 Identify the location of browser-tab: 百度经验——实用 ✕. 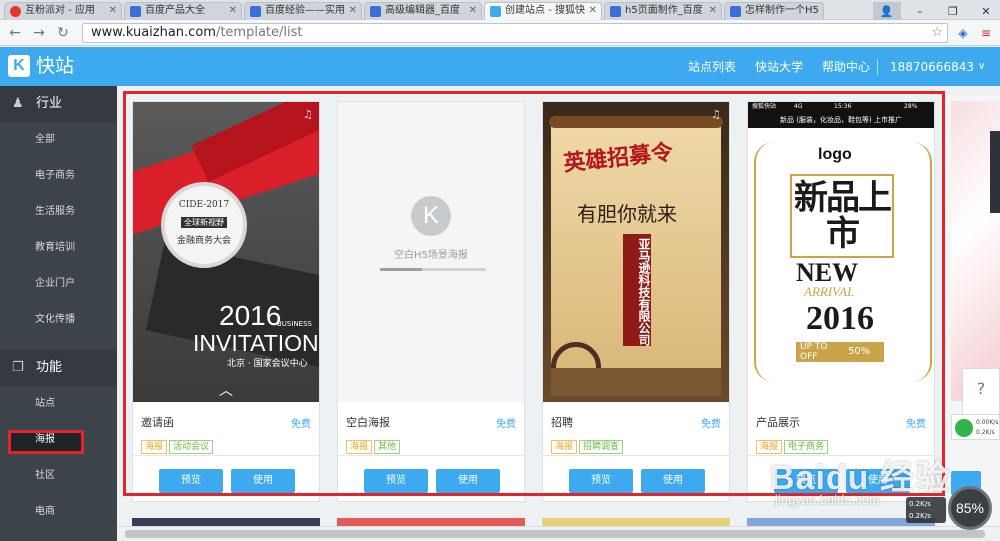
(303, 11).